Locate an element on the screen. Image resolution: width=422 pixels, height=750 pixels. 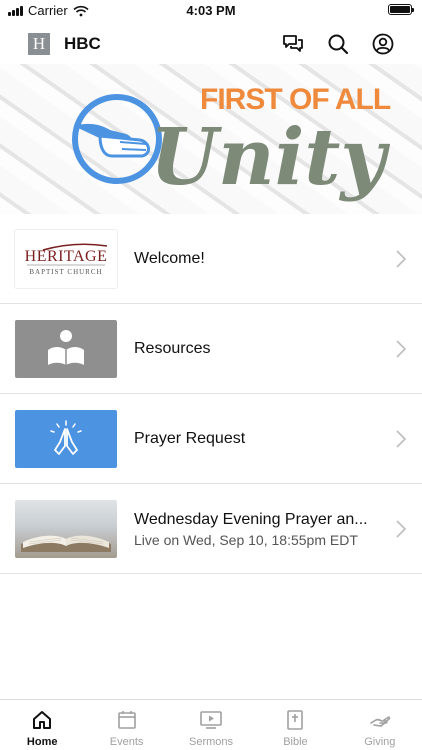
tab-bible: Bible is located at coordinates (295, 725).